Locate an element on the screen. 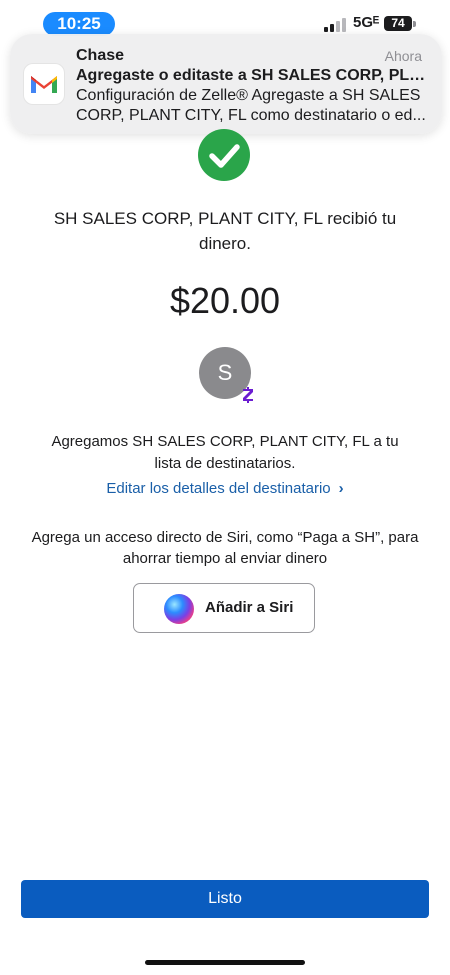 This screenshot has width=450, height=975. edit-recipient-link: Editar los detalles del destinatario › is located at coordinates (225, 488).